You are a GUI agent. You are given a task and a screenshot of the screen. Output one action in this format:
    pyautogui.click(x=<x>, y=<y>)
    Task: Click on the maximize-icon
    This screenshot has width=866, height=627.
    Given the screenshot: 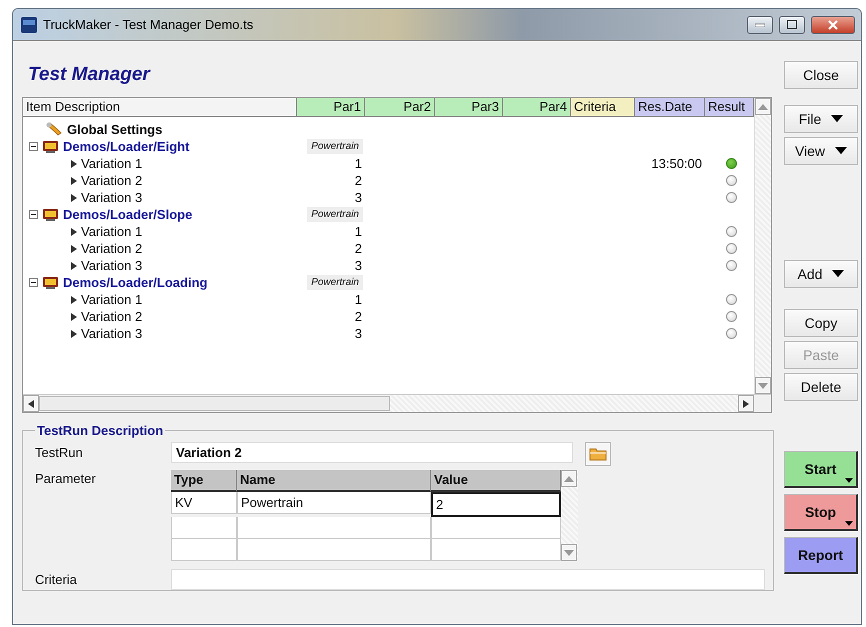 What is the action you would take?
    pyautogui.click(x=792, y=24)
    